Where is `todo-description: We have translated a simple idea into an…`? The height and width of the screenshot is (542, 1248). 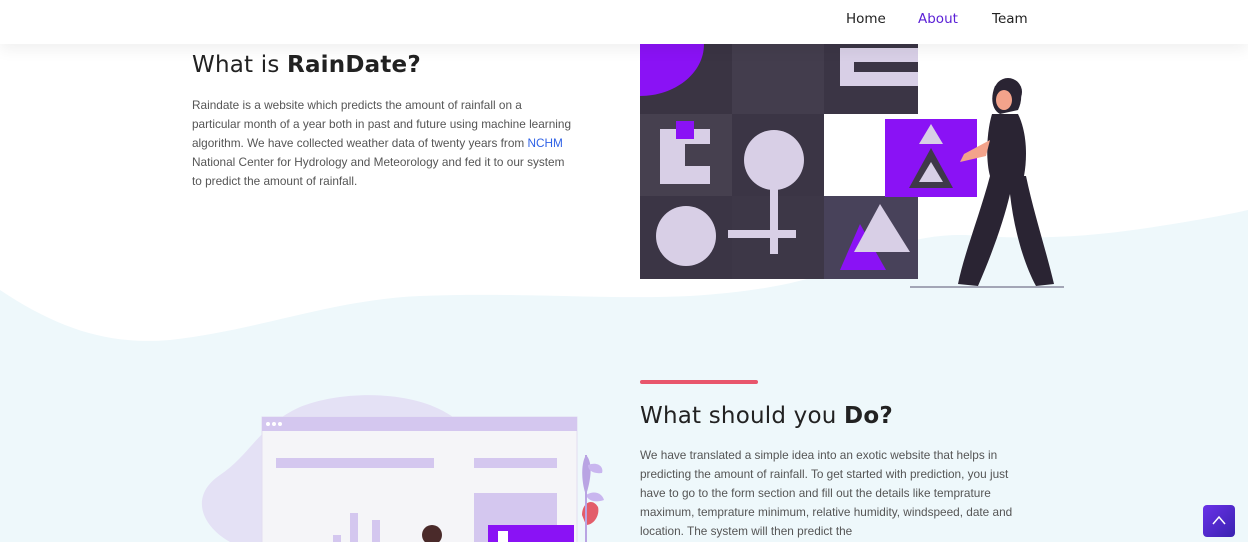 todo-description: We have translated a simple idea into an… is located at coordinates (826, 493).